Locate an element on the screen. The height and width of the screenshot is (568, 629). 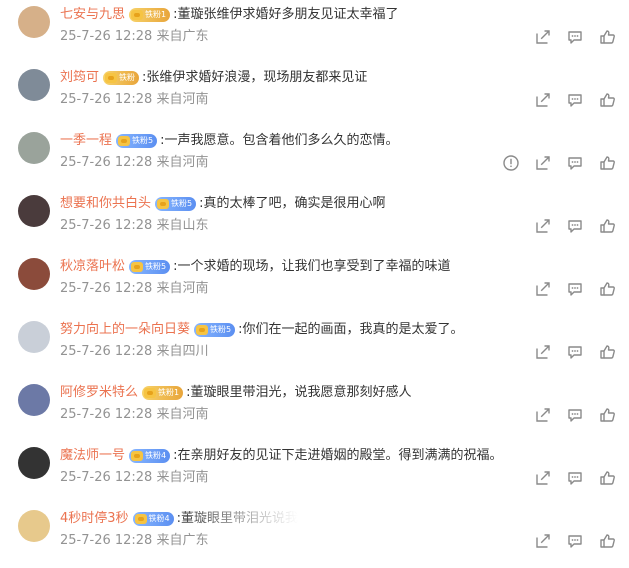
comment-text: :一声我愿意。包含着他们多么久的恋情。 is located at coordinates (279, 140).